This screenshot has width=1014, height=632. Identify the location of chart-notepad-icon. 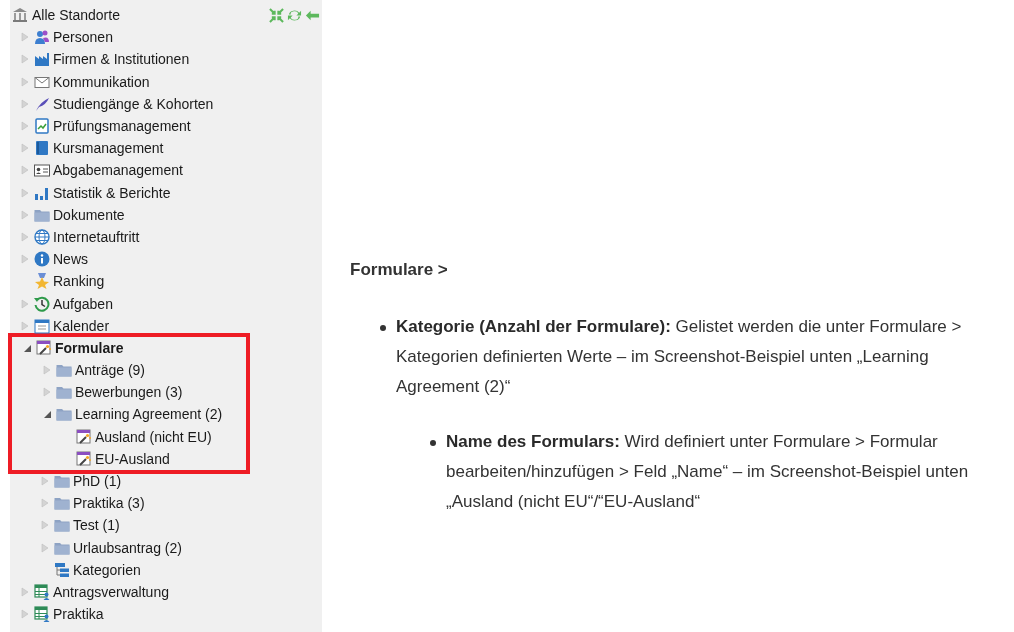
(42, 126).